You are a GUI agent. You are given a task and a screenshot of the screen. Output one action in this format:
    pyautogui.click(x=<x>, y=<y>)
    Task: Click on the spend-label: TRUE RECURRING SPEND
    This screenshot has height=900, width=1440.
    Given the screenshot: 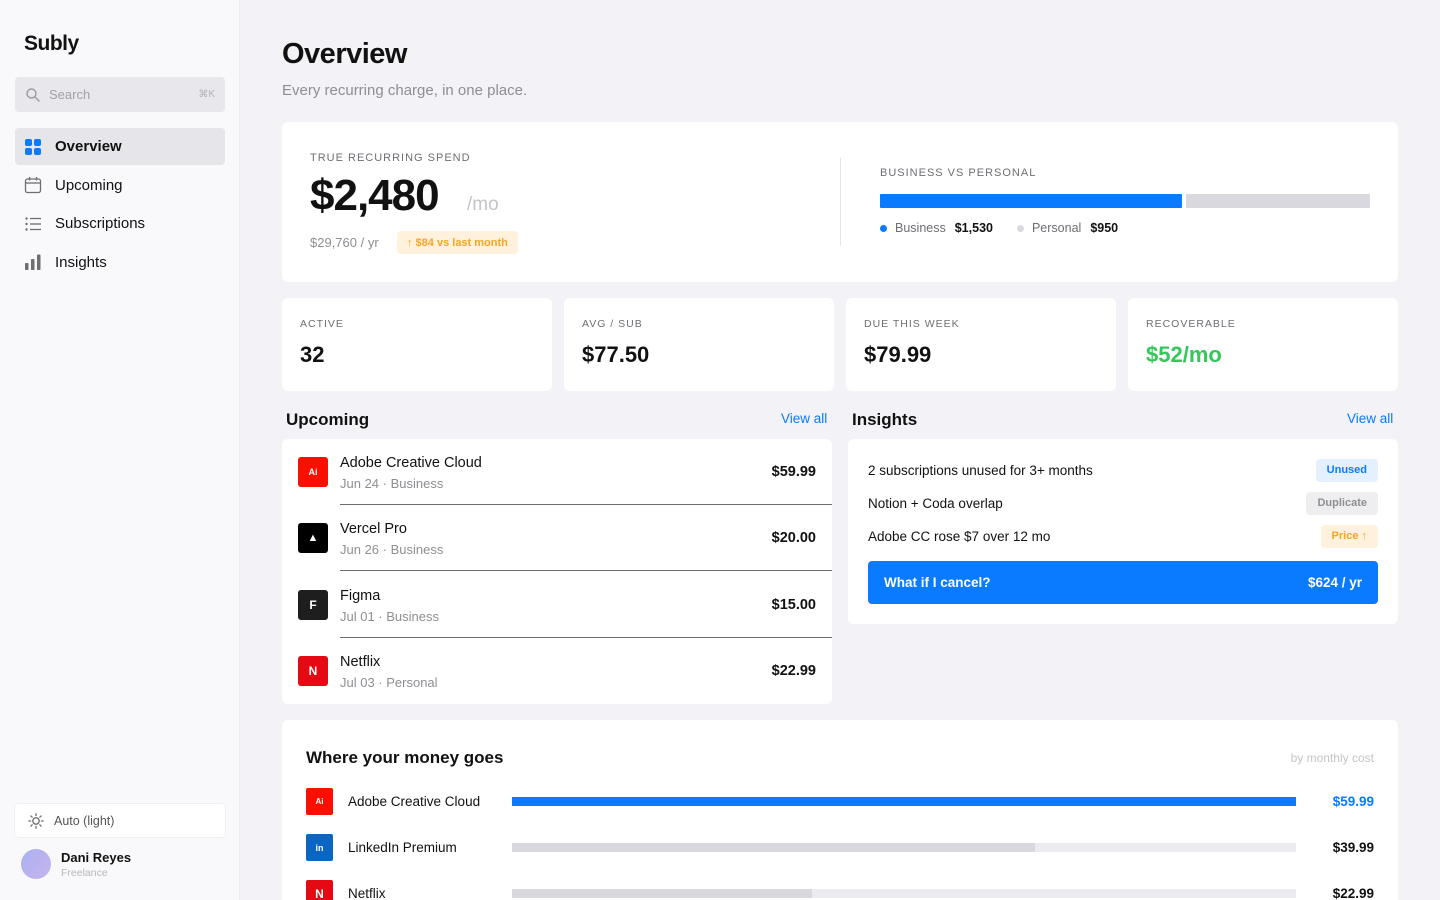 What is the action you would take?
    pyautogui.click(x=390, y=158)
    